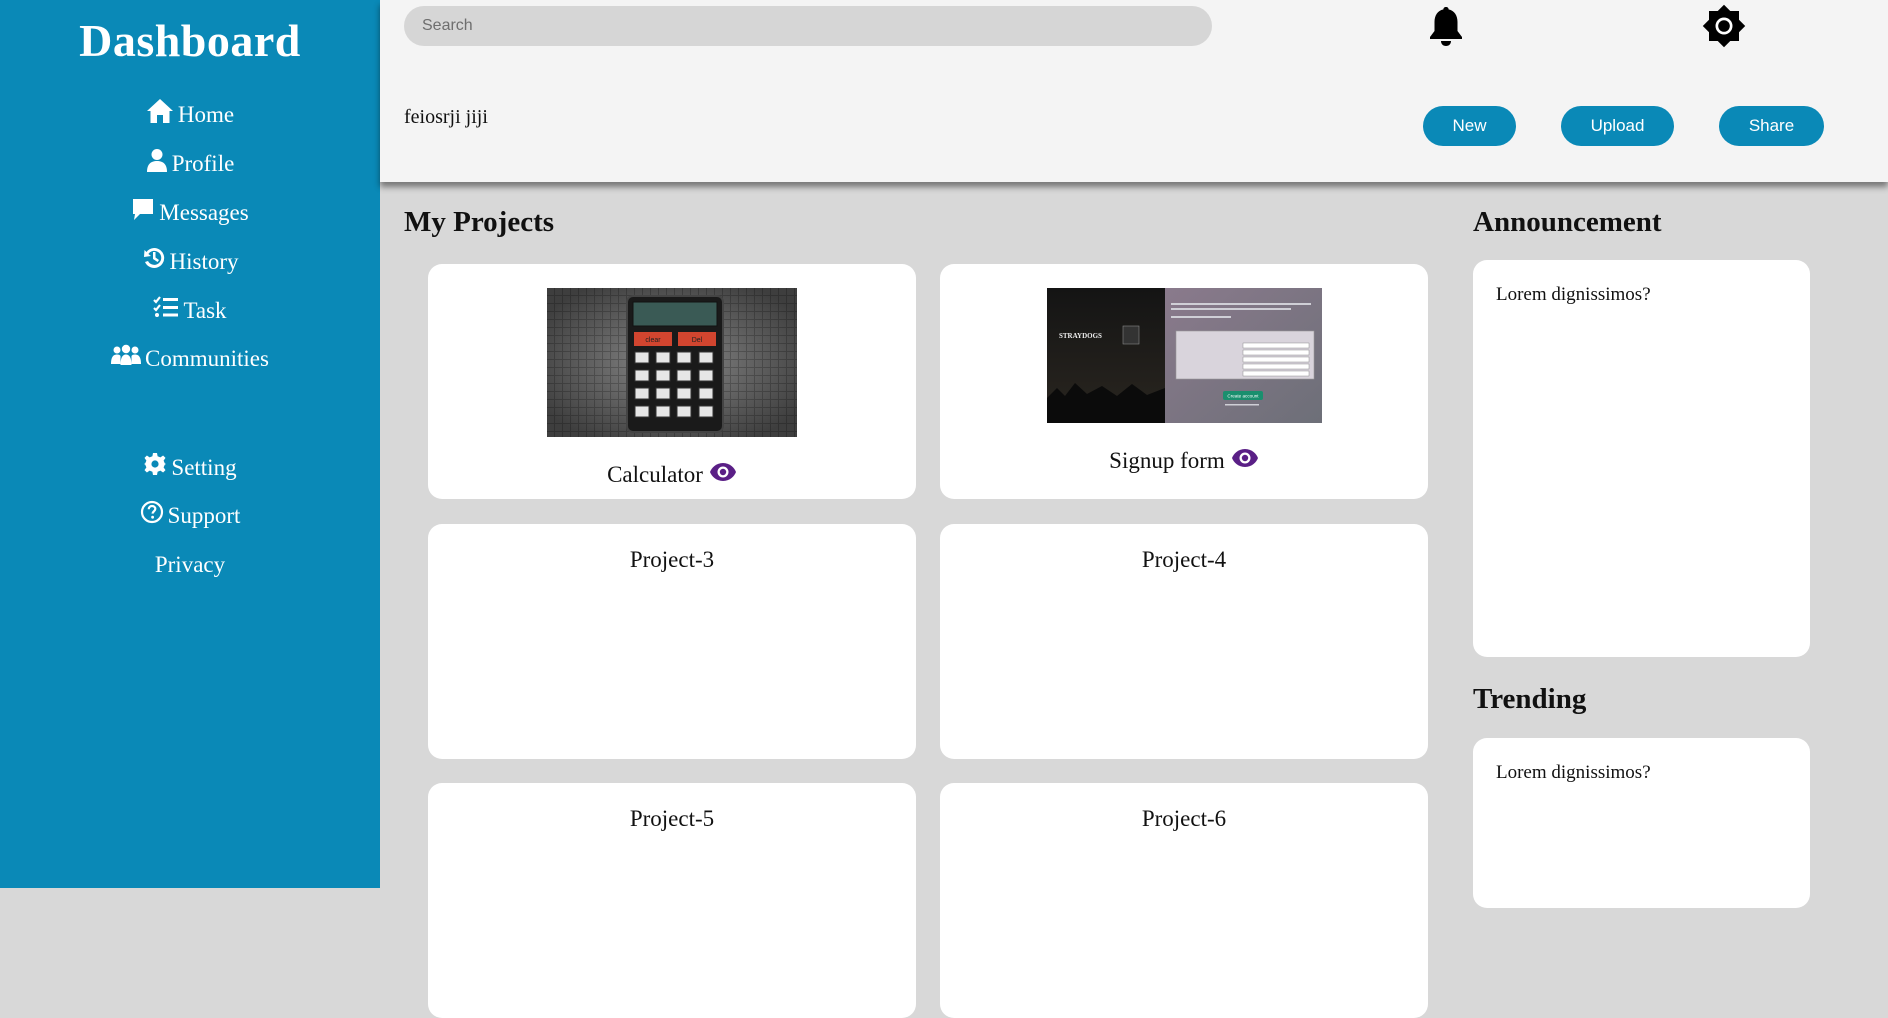 The image size is (1888, 1018). What do you see at coordinates (166, 311) in the screenshot?
I see `task-list-icon` at bounding box center [166, 311].